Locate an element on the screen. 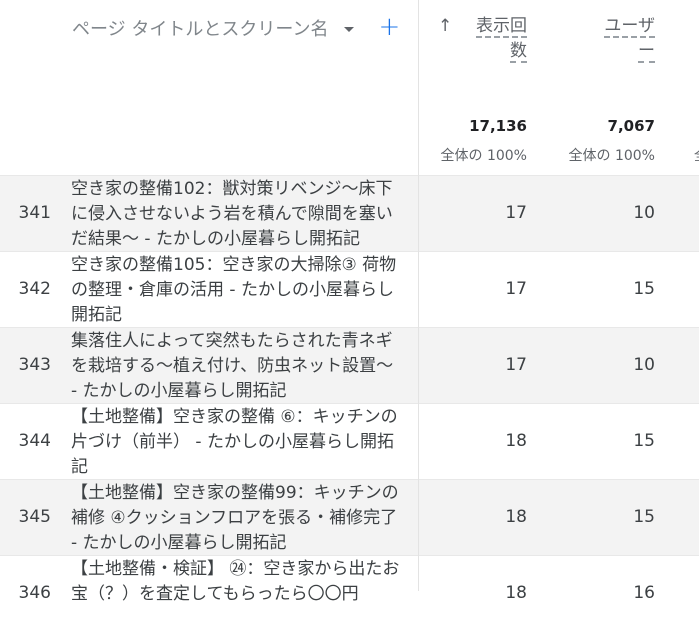  users-cell: 16 is located at coordinates (644, 593).